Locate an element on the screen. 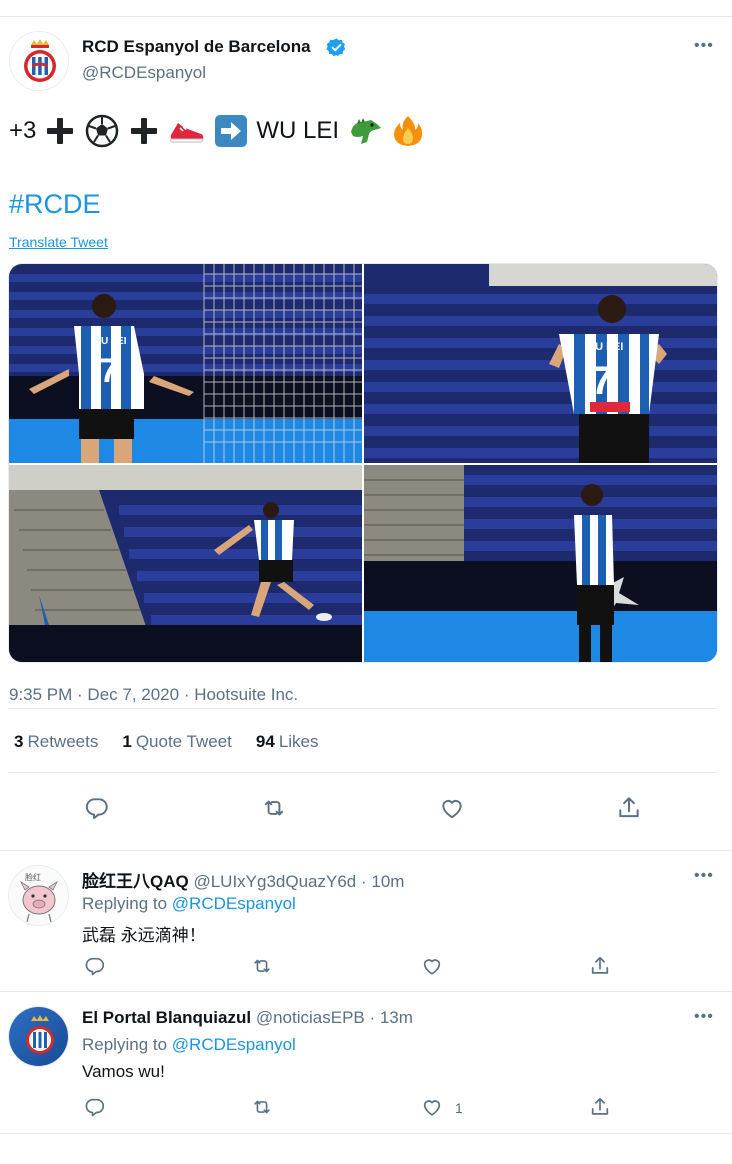 Image resolution: width=732 pixels, height=1164 pixels. tweet-text: +3 WU LEI is located at coordinates (217, 131).